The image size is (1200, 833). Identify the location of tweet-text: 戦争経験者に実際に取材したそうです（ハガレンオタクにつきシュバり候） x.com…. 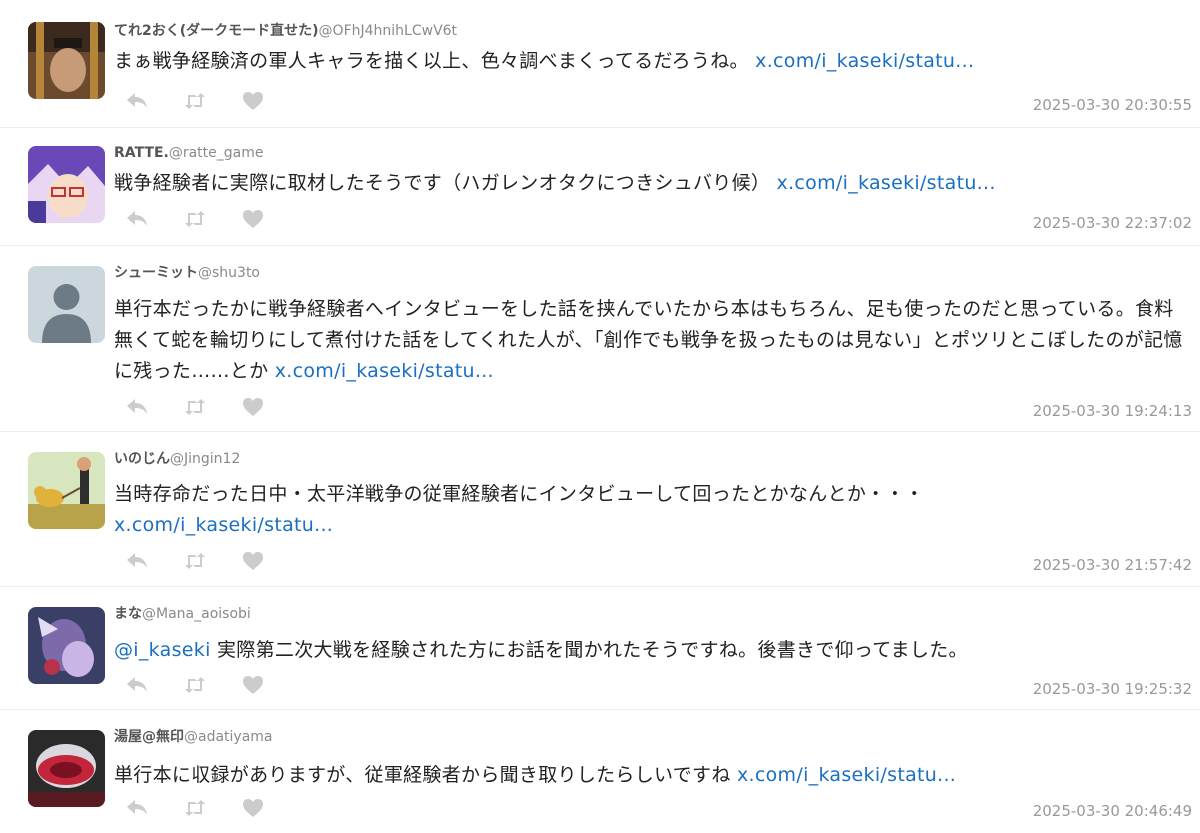
(652, 183).